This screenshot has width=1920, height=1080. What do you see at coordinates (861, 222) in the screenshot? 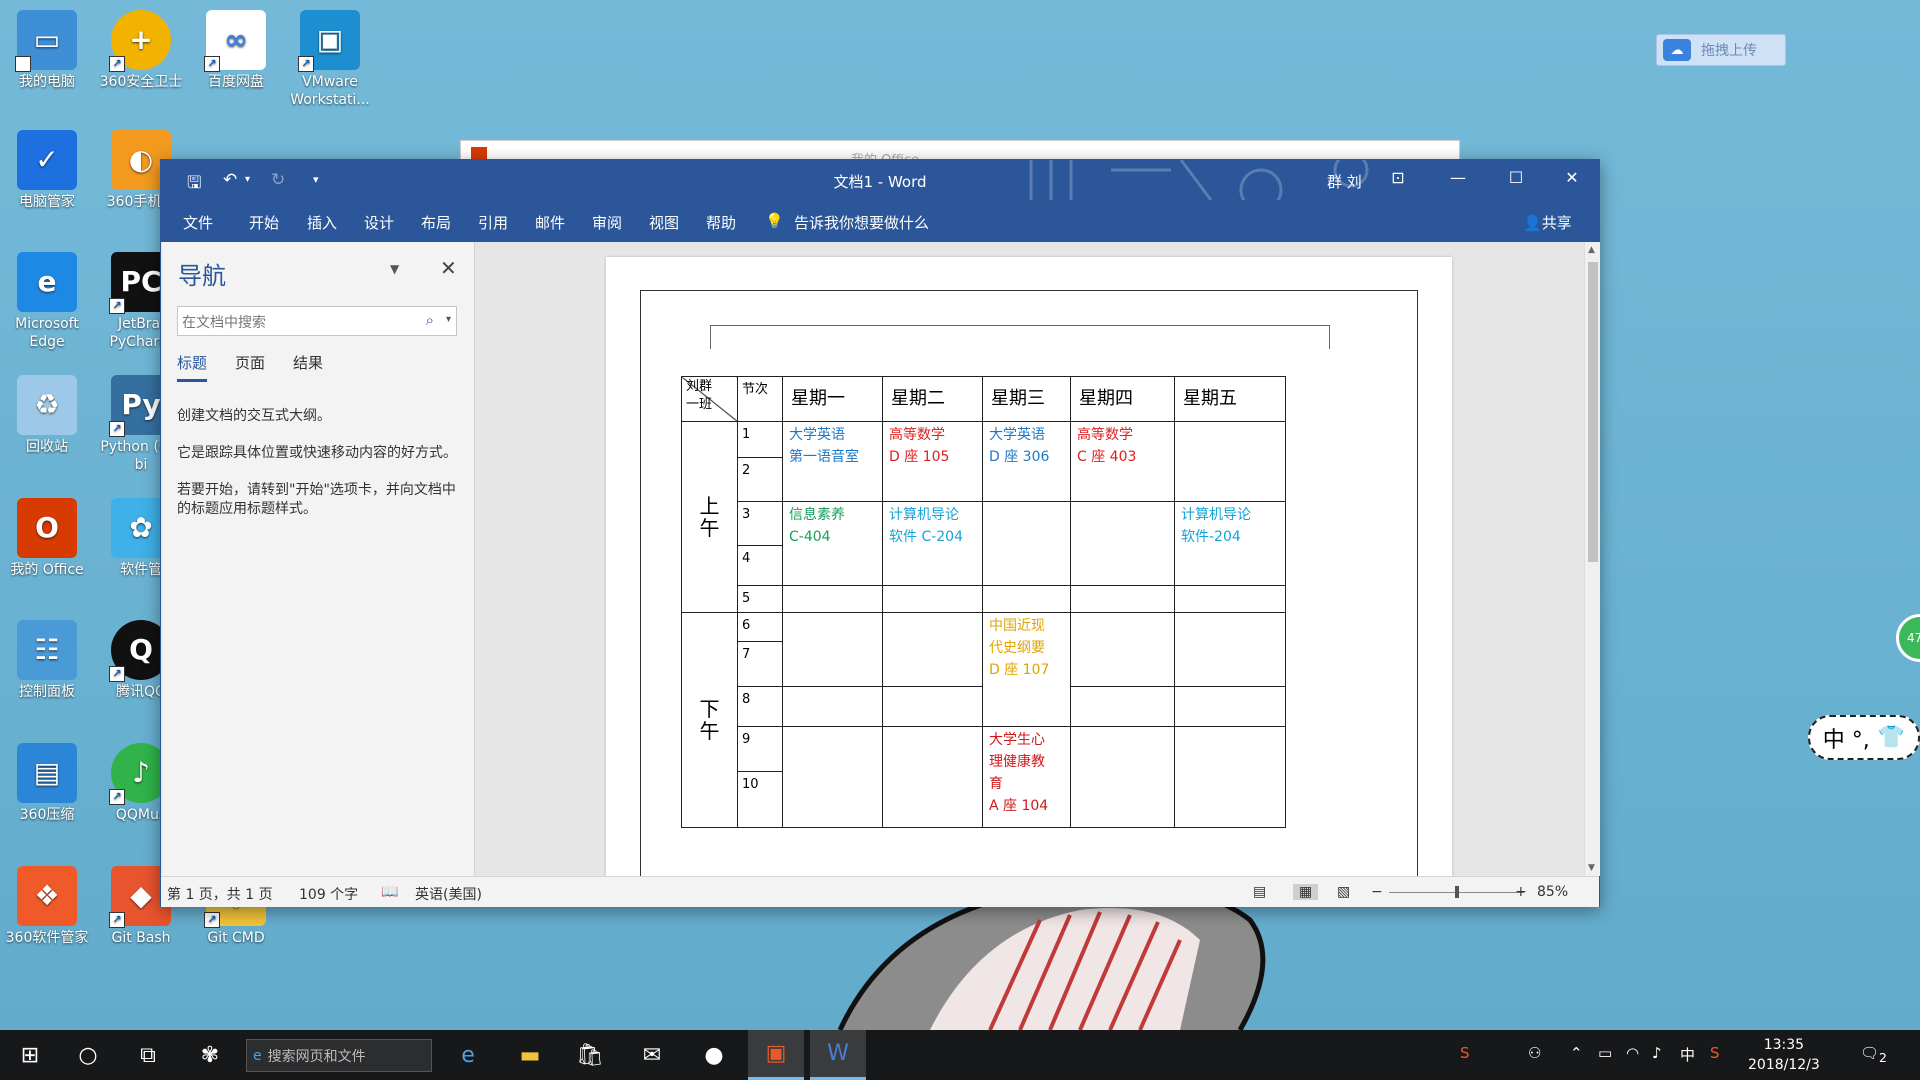
I see `tell-me-box: 告诉我你想要做什么` at bounding box center [861, 222].